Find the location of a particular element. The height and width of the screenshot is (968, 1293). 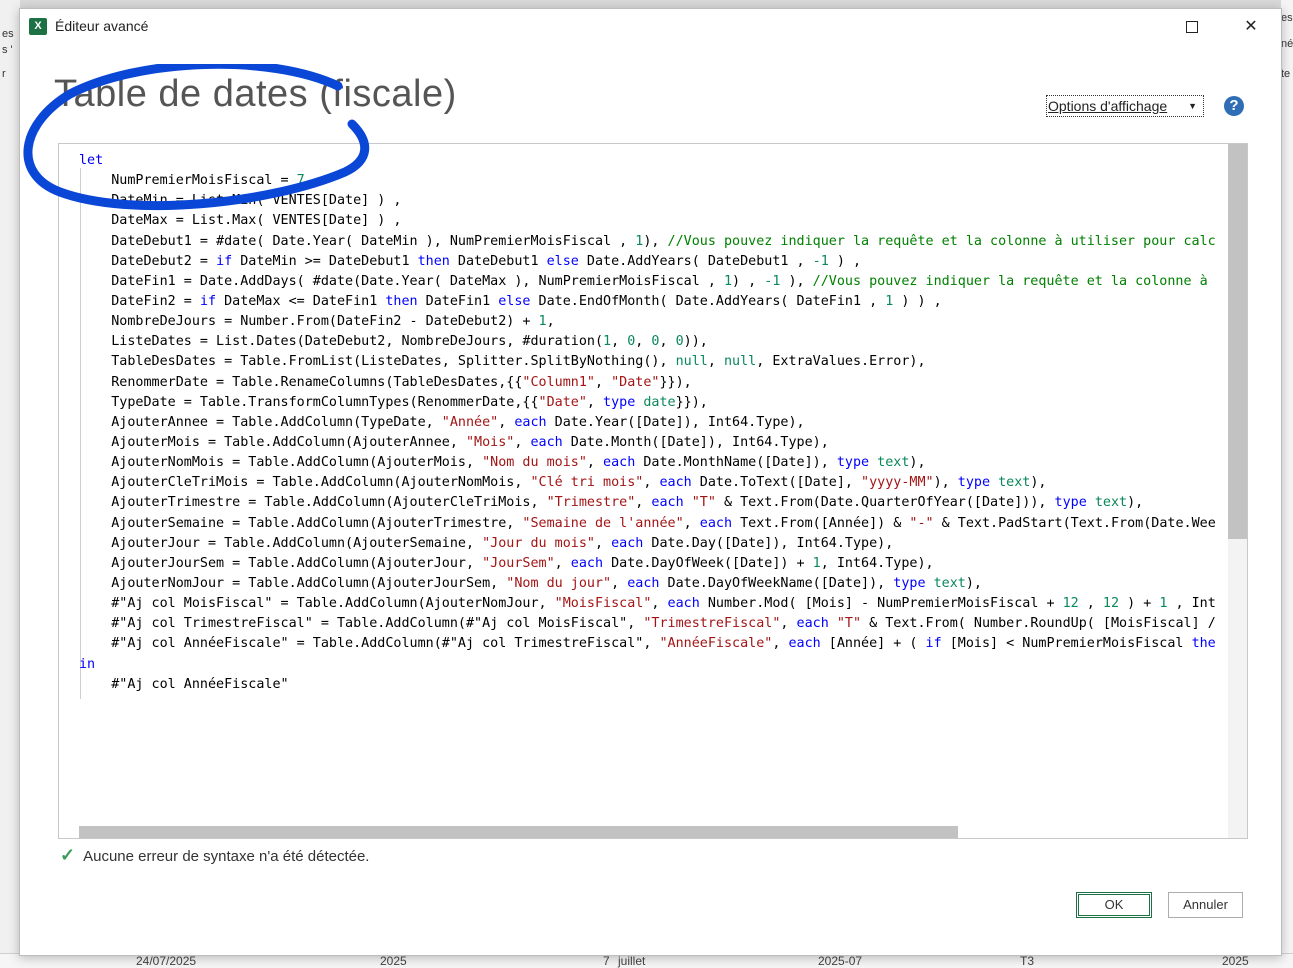

vertical-scrollbar-thumb is located at coordinates (1237, 341).